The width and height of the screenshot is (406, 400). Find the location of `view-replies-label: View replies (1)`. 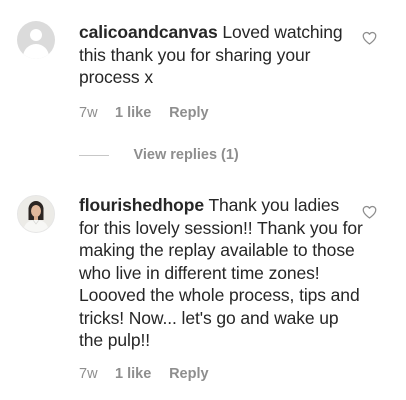

view-replies-label: View replies (1) is located at coordinates (185, 155).